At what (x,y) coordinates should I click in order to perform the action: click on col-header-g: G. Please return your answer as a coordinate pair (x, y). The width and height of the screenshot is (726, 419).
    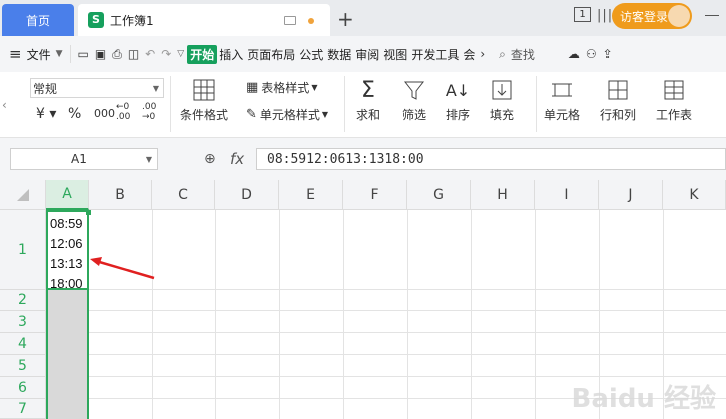
    Looking at the image, I should click on (439, 195).